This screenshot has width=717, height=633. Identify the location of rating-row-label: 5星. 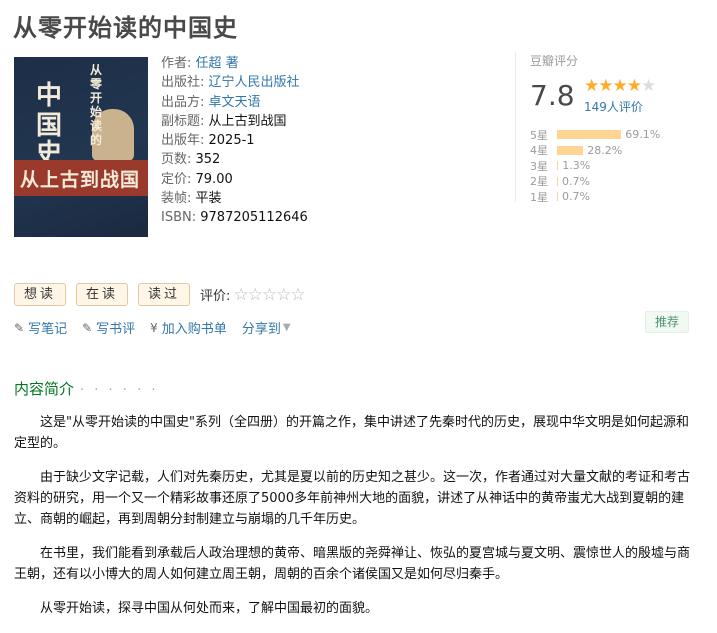
(539, 135).